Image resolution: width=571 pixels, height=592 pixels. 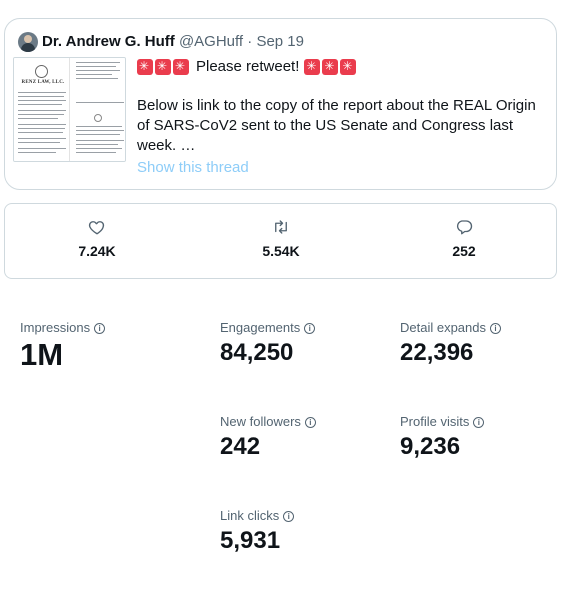 I want to click on metric-engagements: Engagements i 84,250, so click(x=268, y=344).